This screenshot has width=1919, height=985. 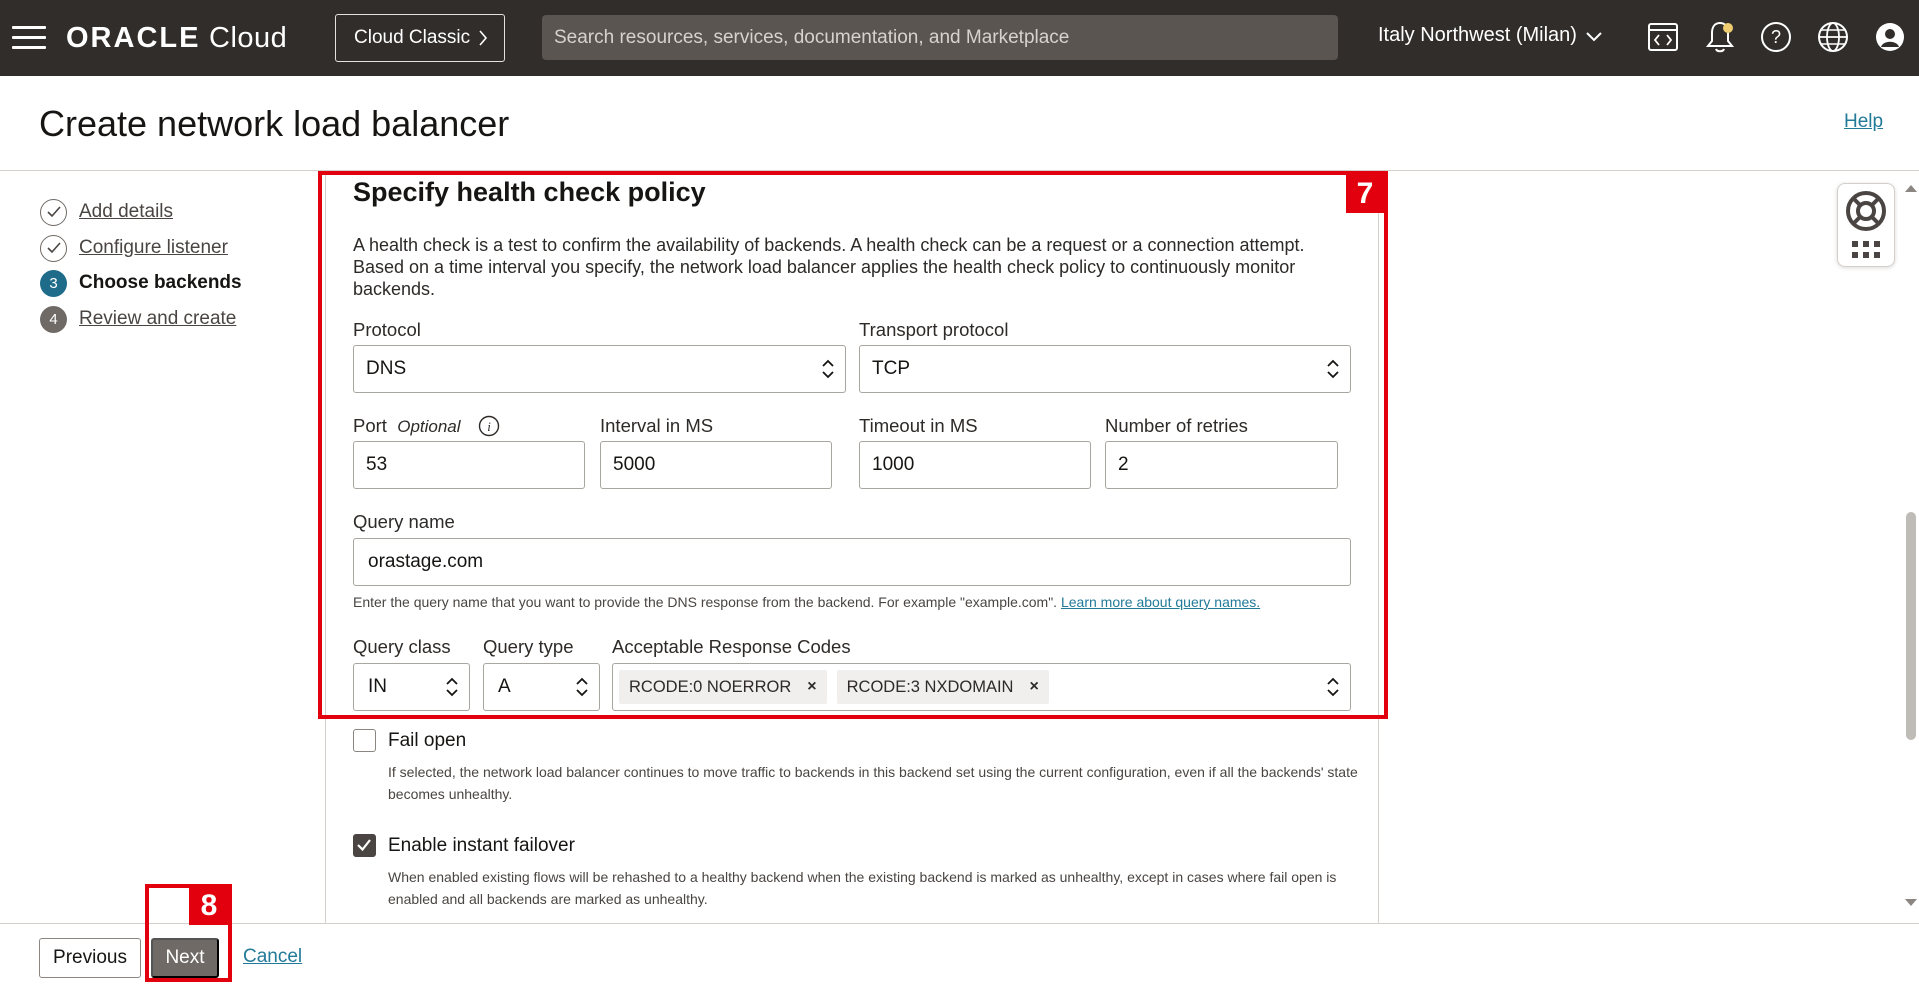 What do you see at coordinates (29, 38) in the screenshot?
I see `menu-icon` at bounding box center [29, 38].